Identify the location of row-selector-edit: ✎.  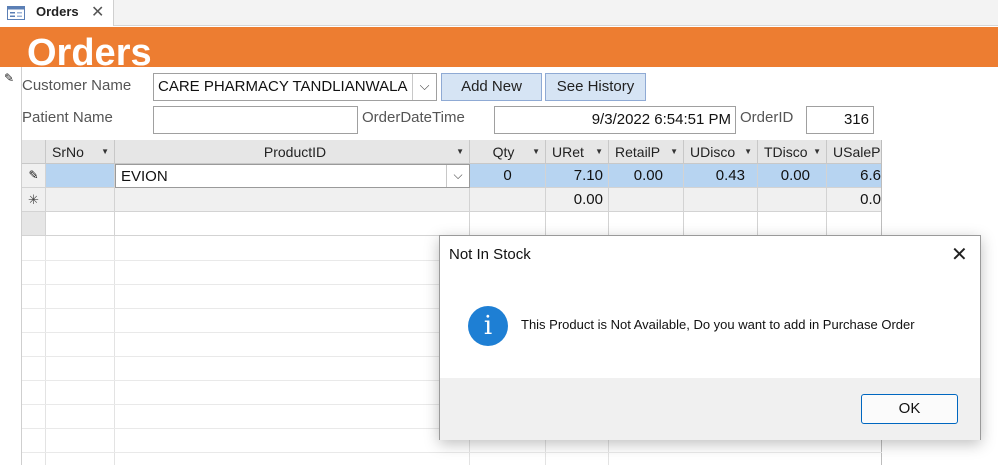
(34, 176).